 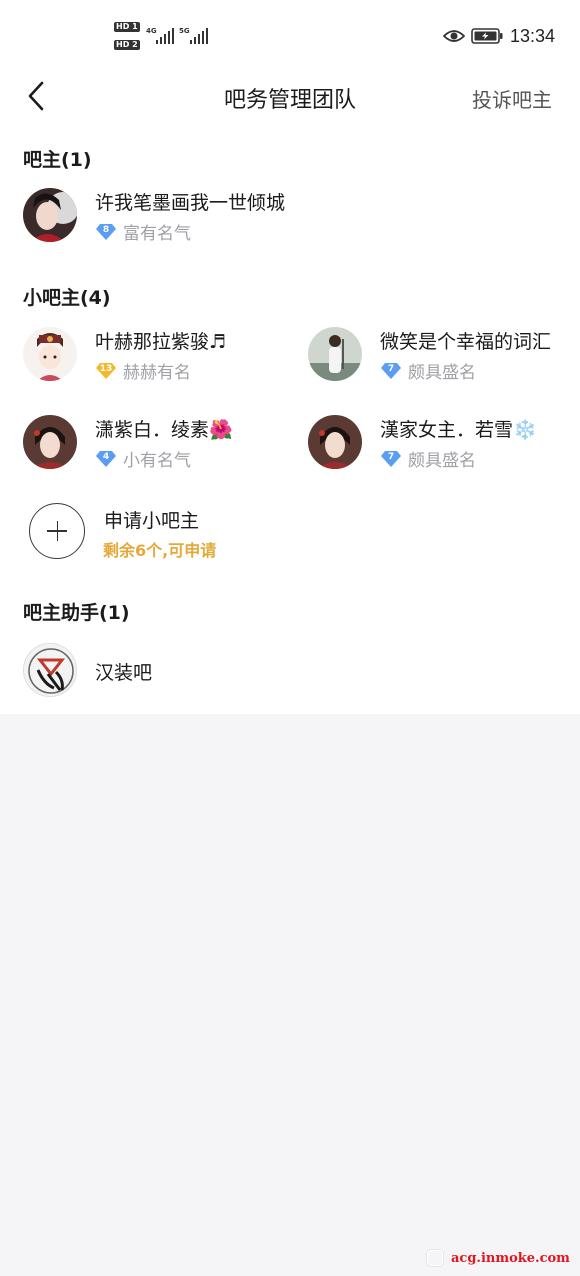 I want to click on network-5g-label: 5G, so click(x=184, y=31).